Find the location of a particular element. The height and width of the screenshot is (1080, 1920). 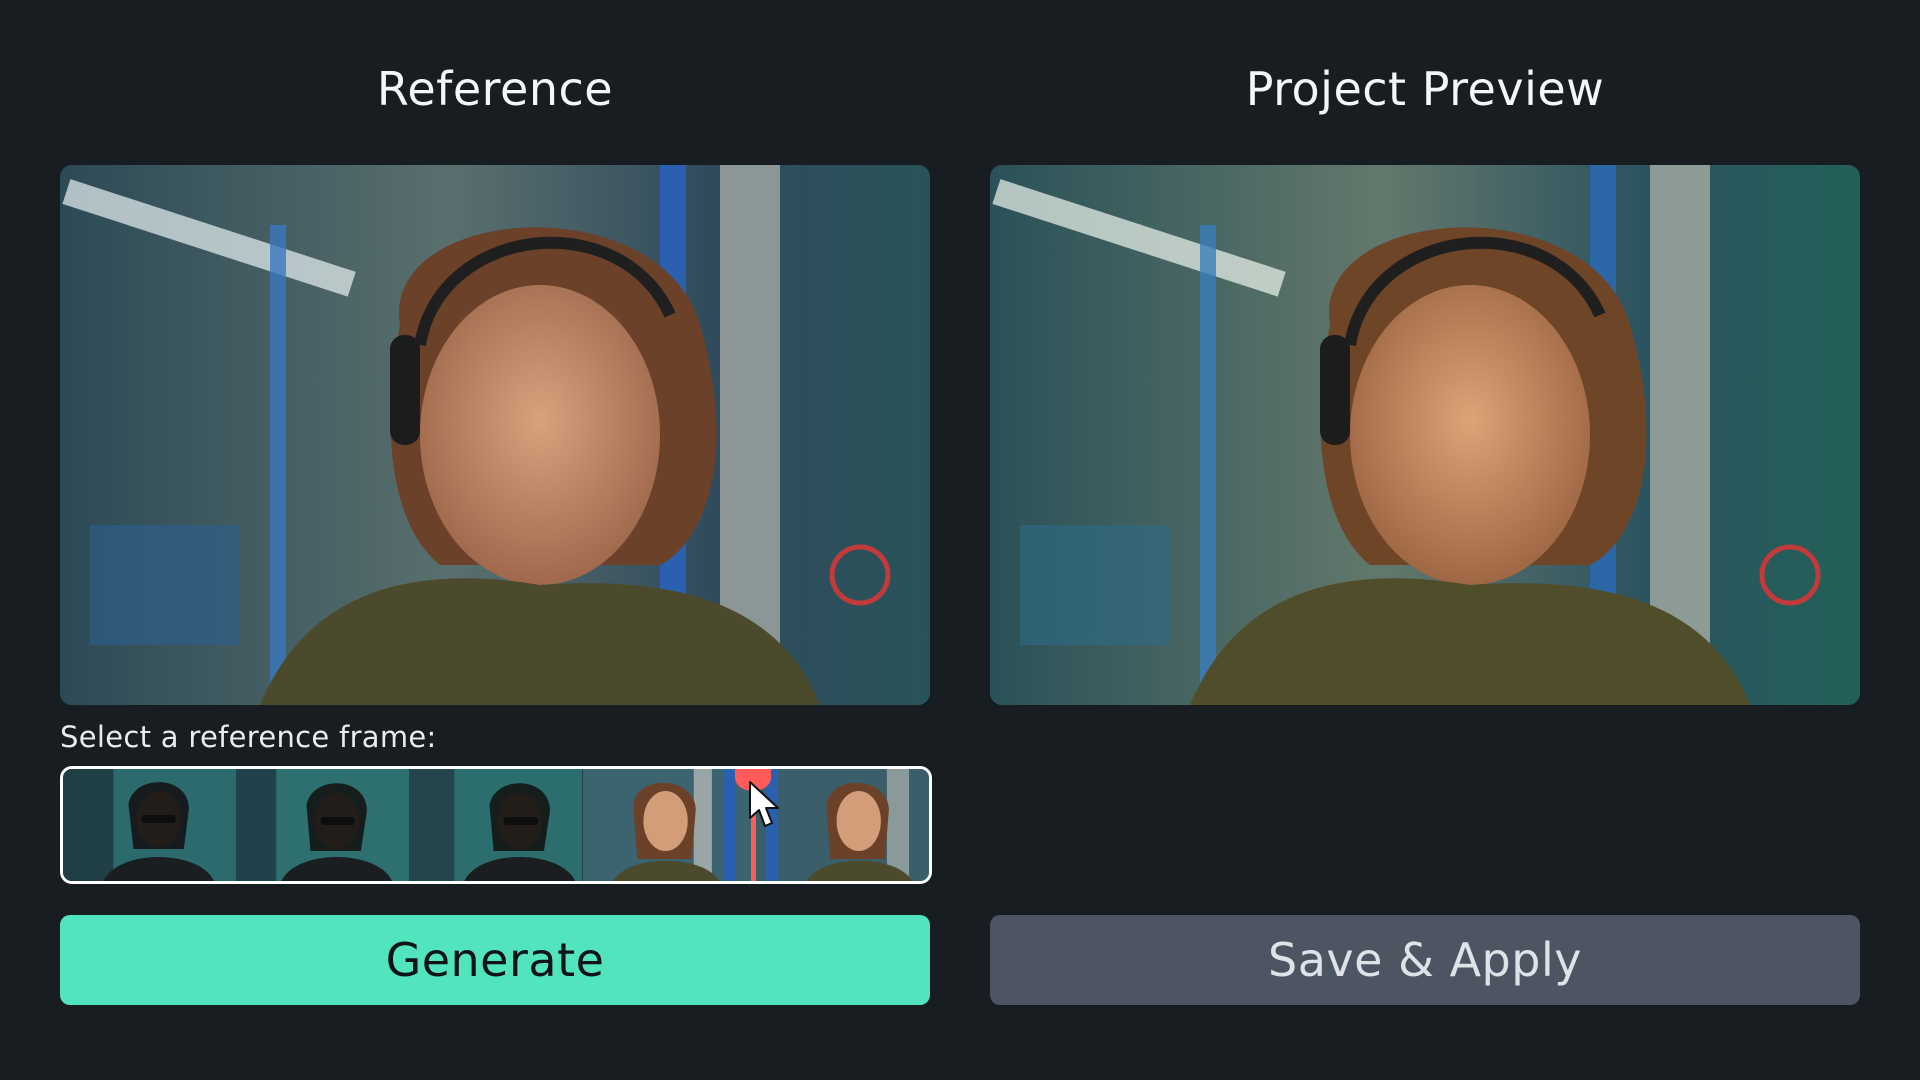

reference-title: Reference is located at coordinates (495, 89).